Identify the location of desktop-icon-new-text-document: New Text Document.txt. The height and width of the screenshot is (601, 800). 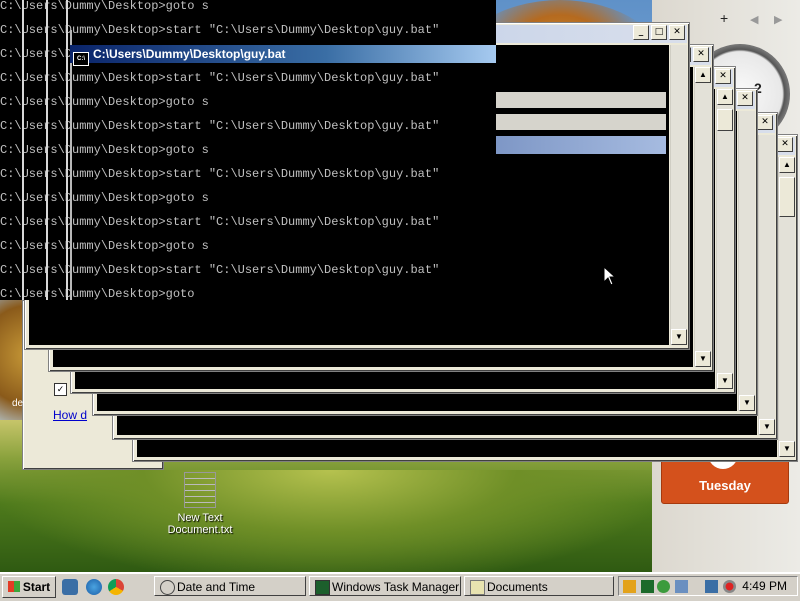
(200, 504).